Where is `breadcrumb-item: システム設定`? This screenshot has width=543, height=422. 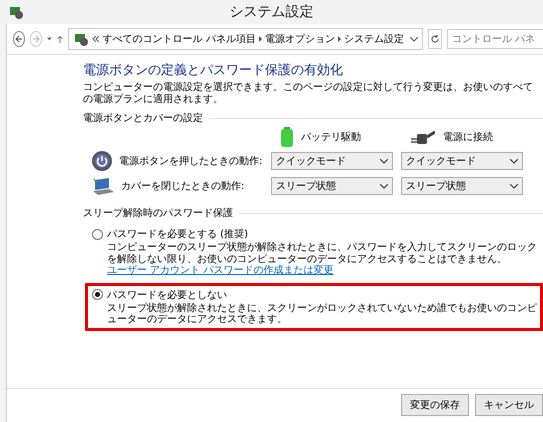
breadcrumb-item: システム設定 is located at coordinates (374, 39).